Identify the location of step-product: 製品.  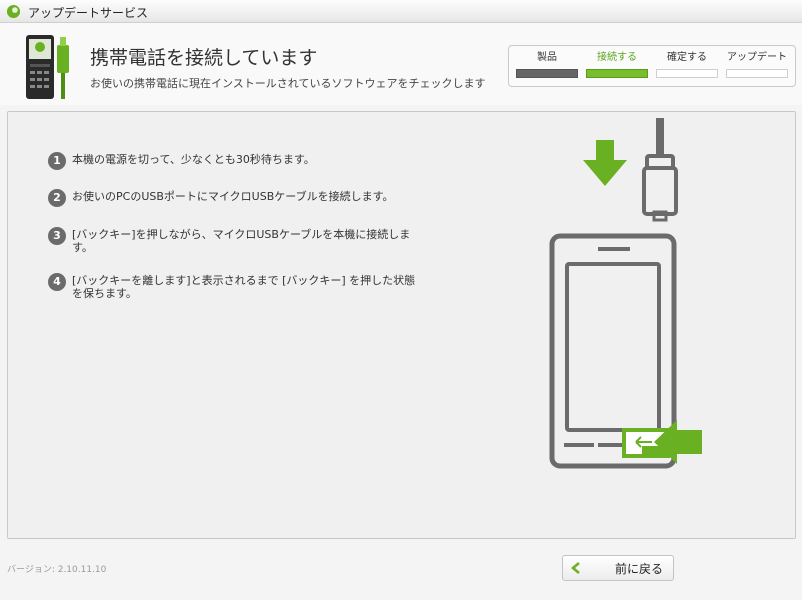
(547, 63).